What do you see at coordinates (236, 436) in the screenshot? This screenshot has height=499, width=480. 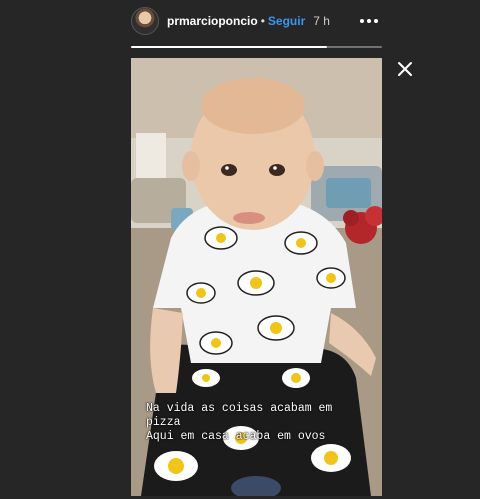 I see `caption-line: Aqui em casa acaba em ovos` at bounding box center [236, 436].